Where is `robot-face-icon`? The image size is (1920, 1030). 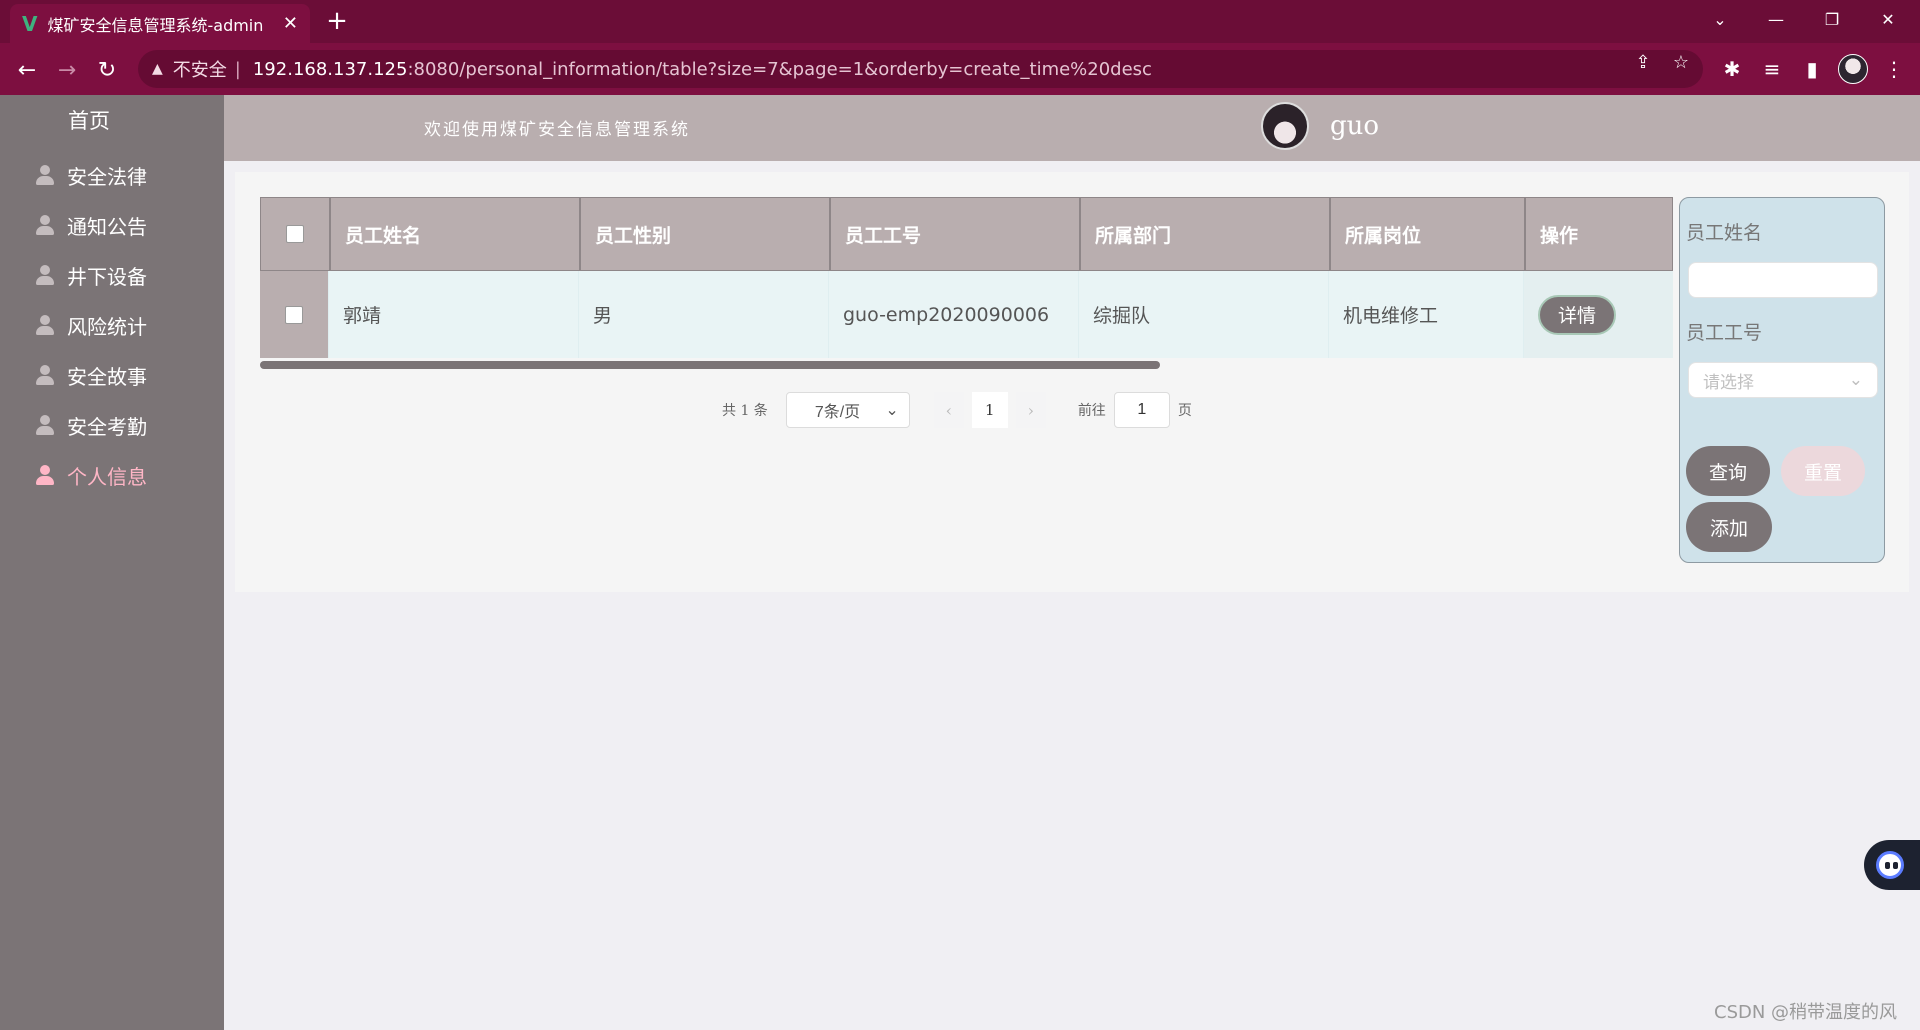
robot-face-icon is located at coordinates (1890, 865).